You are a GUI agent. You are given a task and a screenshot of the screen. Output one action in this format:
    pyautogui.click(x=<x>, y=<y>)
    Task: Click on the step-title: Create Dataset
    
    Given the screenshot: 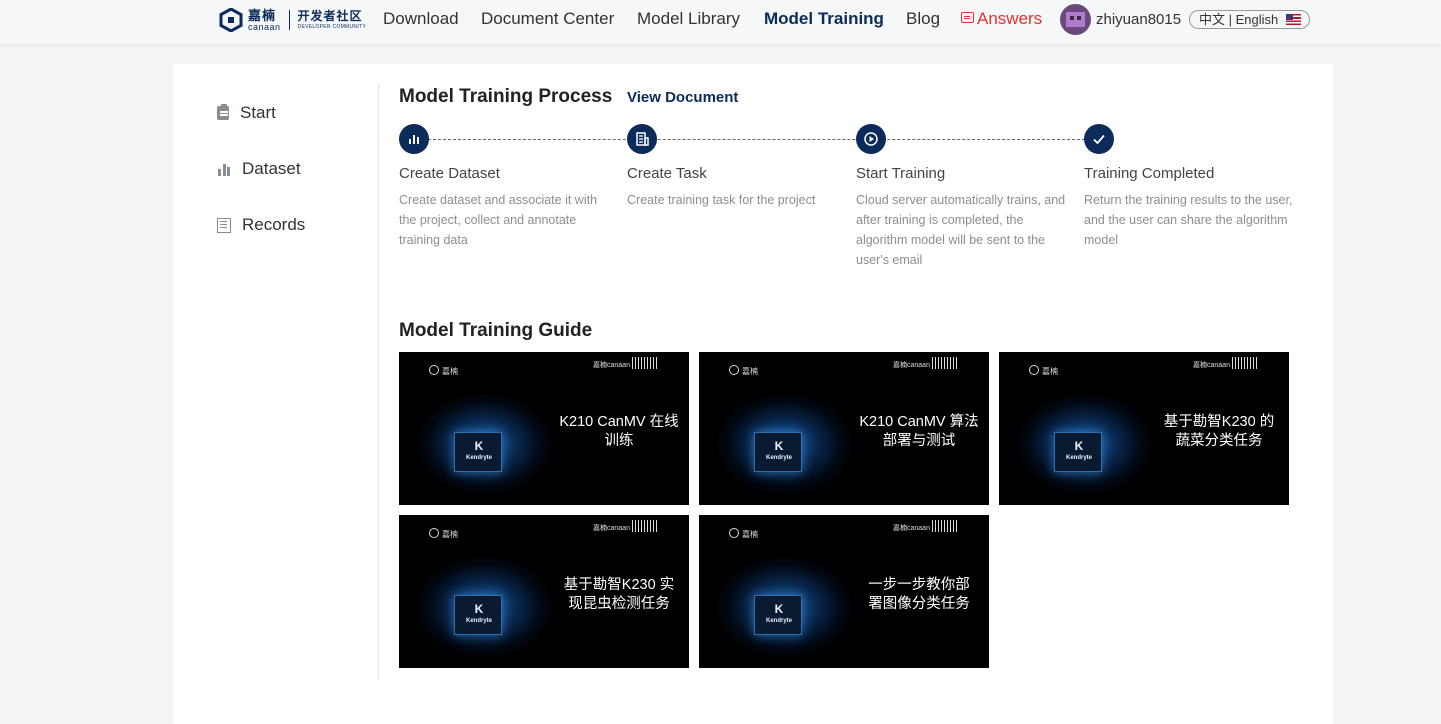 What is the action you would take?
    pyautogui.click(x=449, y=173)
    